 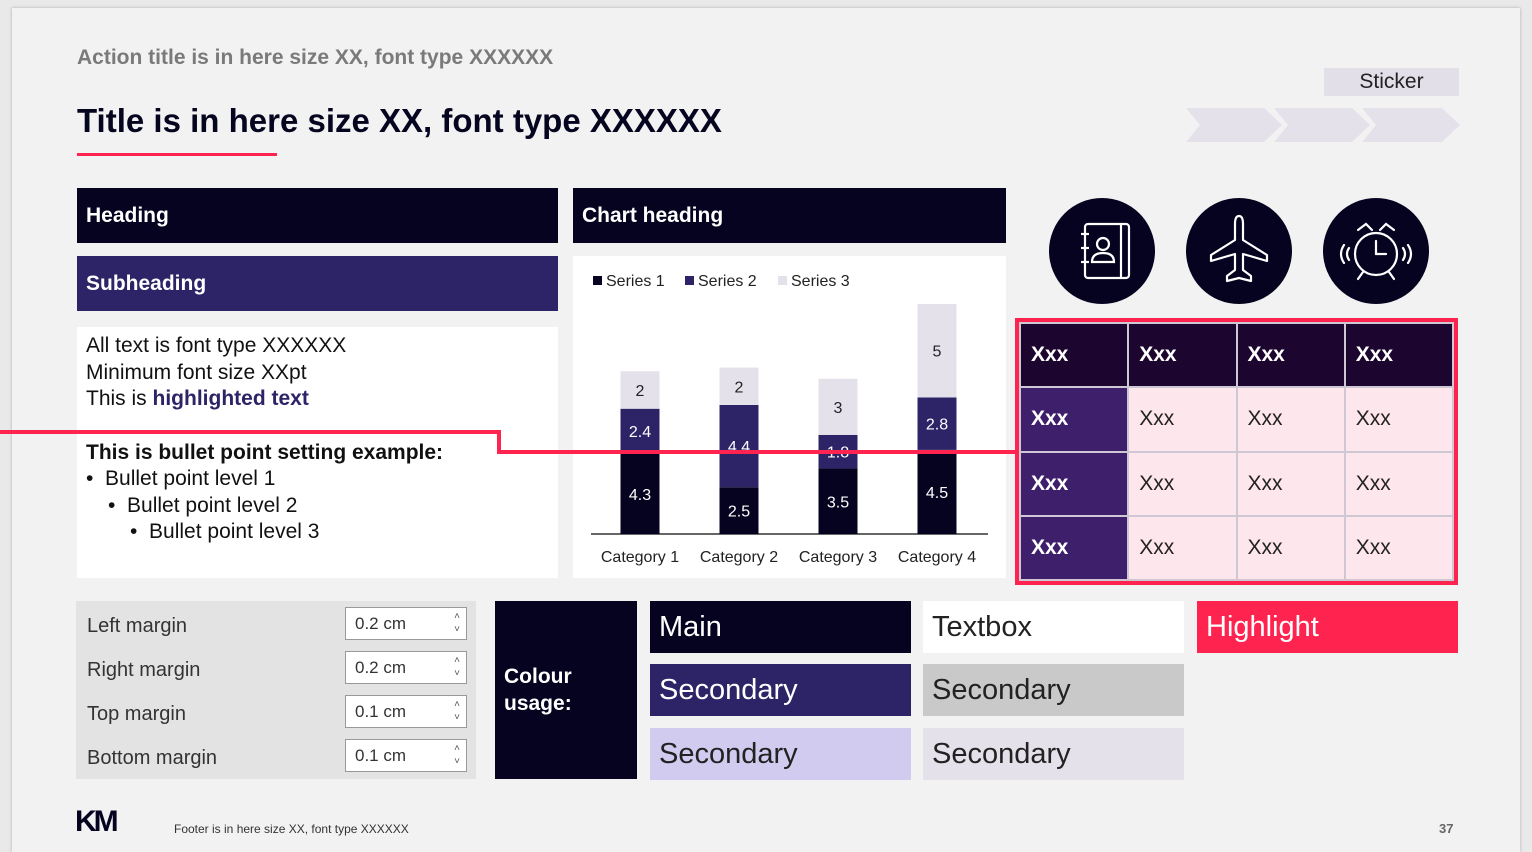 I want to click on legend-label: Series 1, so click(x=635, y=281).